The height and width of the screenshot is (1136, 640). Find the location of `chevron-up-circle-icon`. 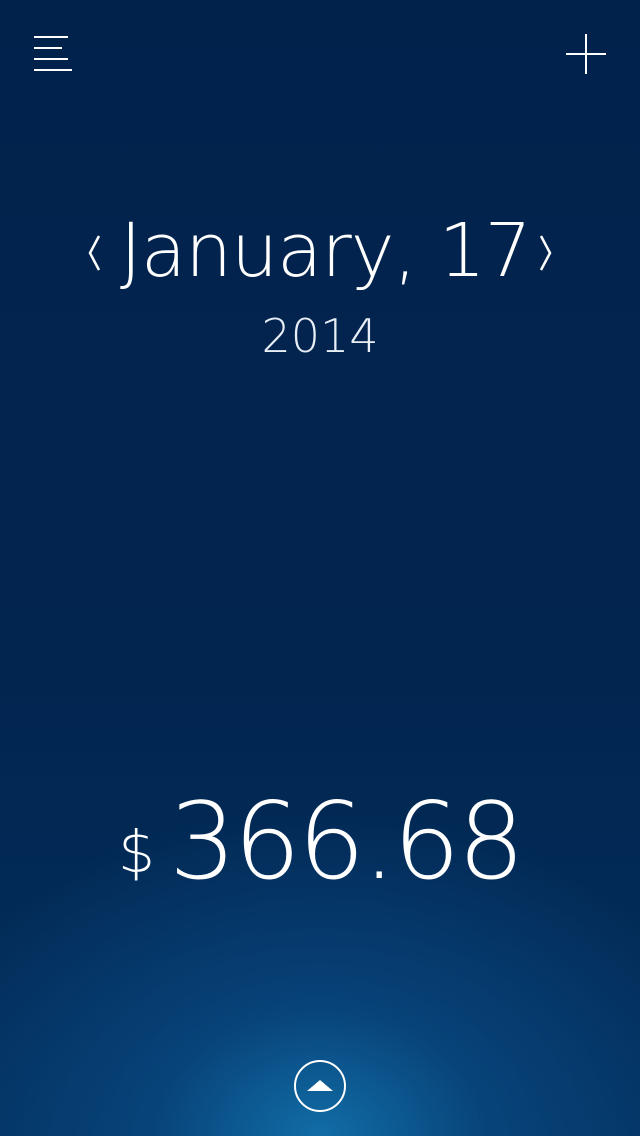

chevron-up-circle-icon is located at coordinates (320, 1085).